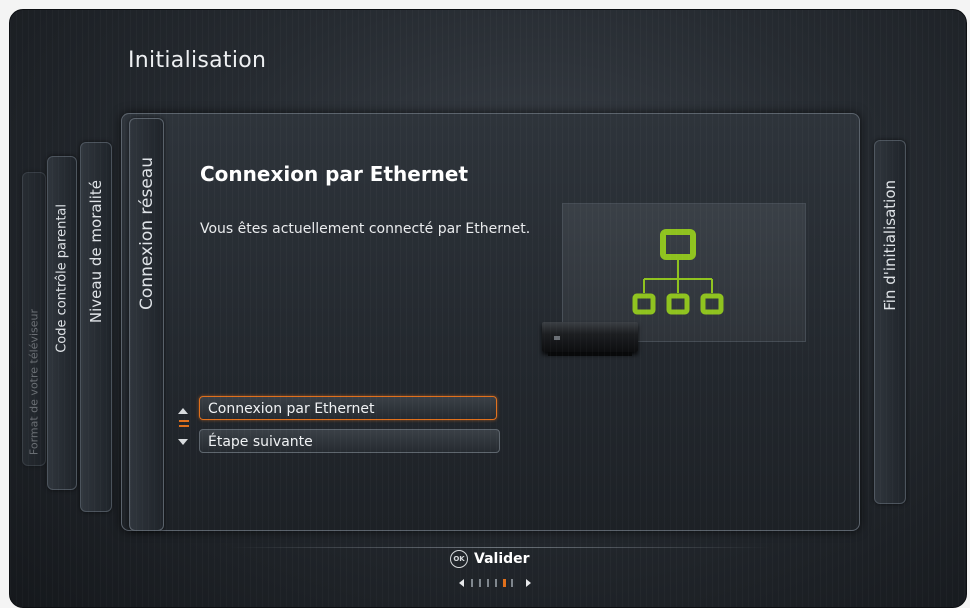 The image size is (970, 608). What do you see at coordinates (502, 559) in the screenshot?
I see `validate-label: Valider` at bounding box center [502, 559].